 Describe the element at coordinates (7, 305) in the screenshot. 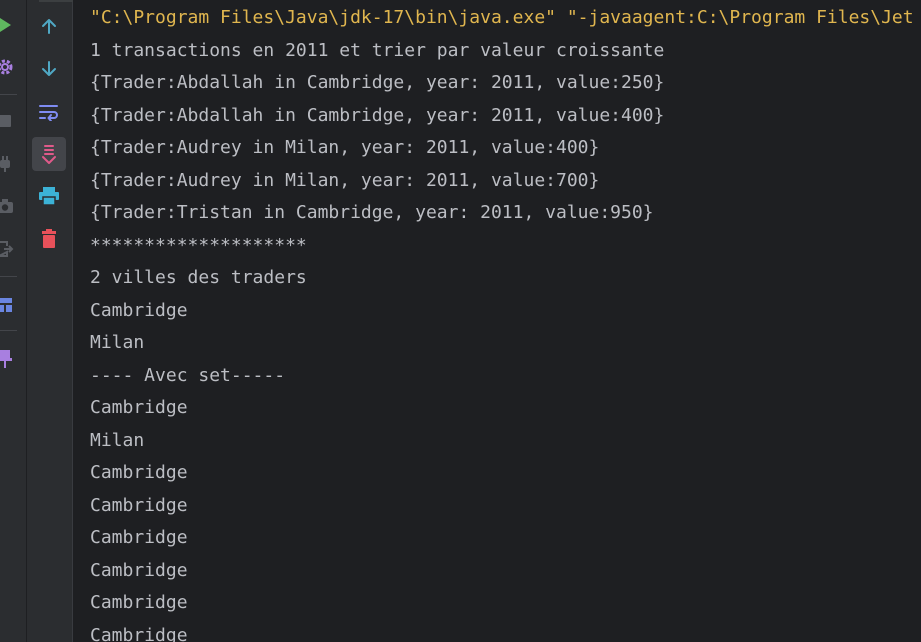

I see `layout-icon` at that location.